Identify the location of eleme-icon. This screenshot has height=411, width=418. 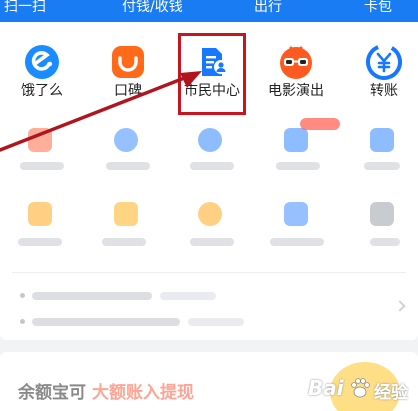
(42, 62).